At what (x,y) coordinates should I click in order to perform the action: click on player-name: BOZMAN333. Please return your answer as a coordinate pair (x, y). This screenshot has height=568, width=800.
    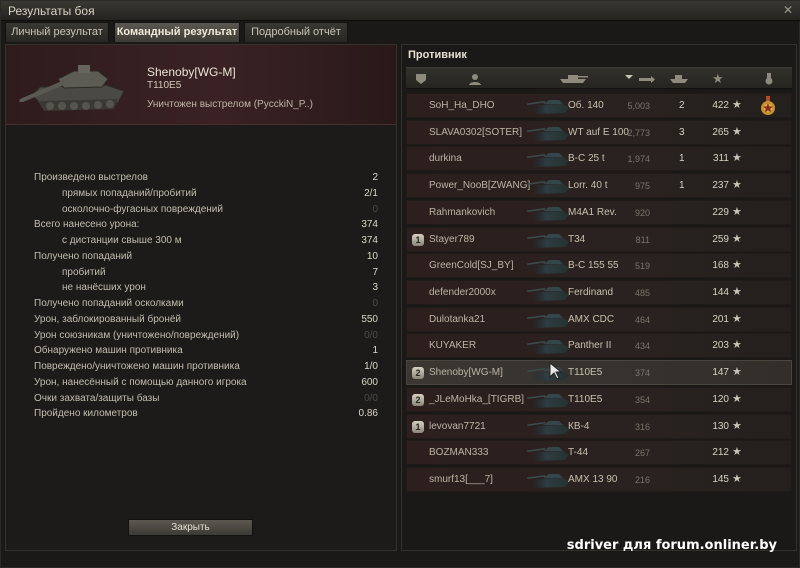
    Looking at the image, I should click on (459, 453).